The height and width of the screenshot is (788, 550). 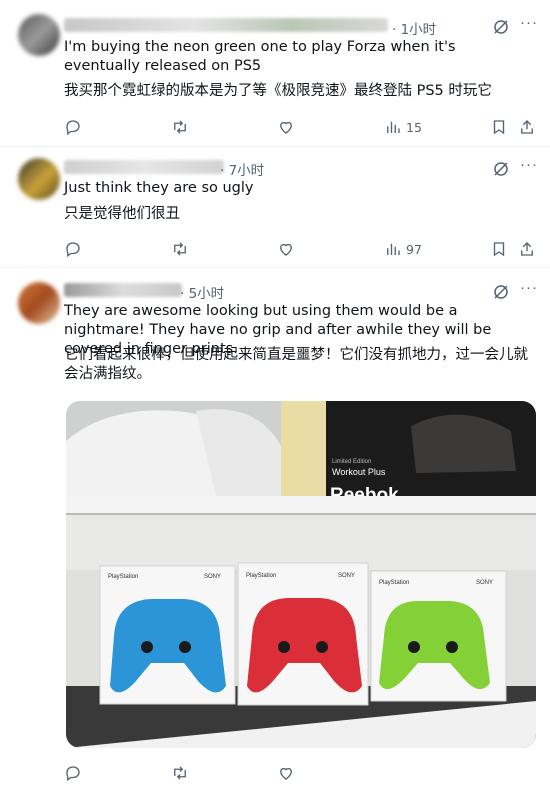 I want to click on timestamp: · 5小时, so click(x=202, y=292).